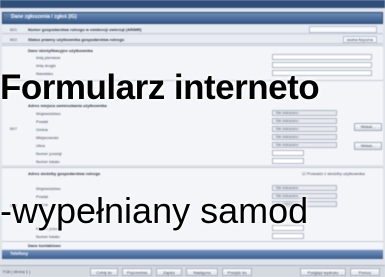 The height and width of the screenshot is (277, 385). What do you see at coordinates (322, 57) in the screenshot?
I see `first-name-input` at bounding box center [322, 57].